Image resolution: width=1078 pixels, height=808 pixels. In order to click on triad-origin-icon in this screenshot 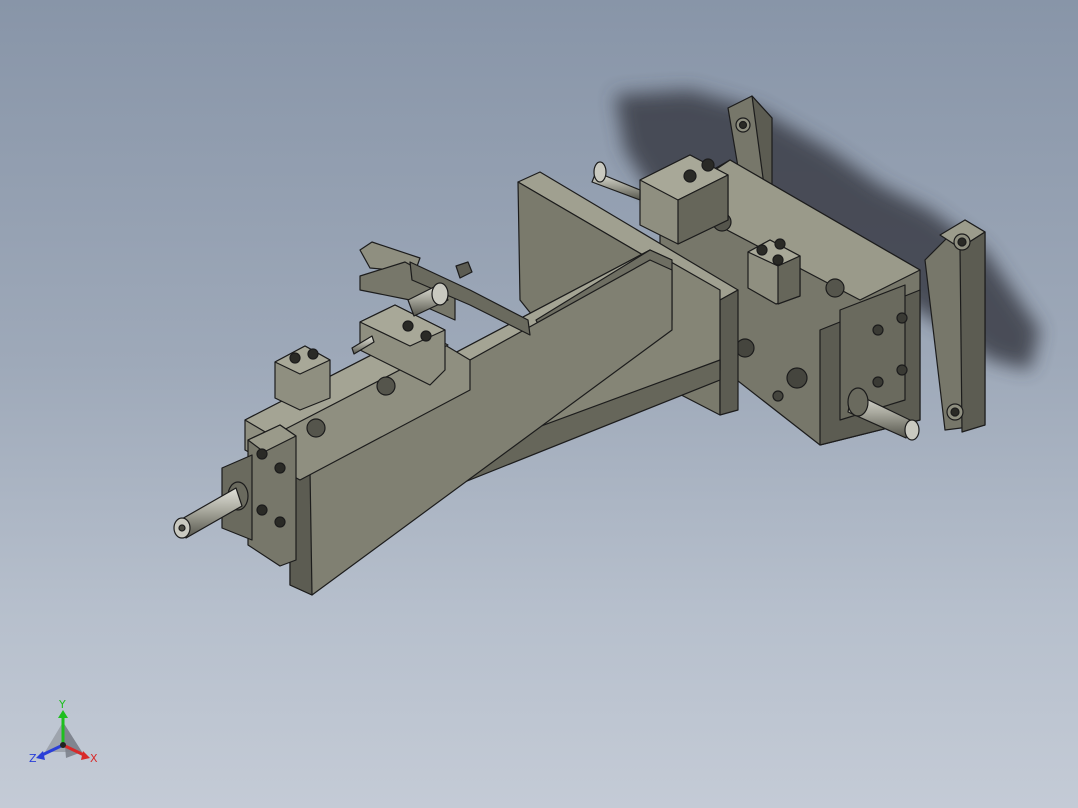, I will do `click(63, 745)`.